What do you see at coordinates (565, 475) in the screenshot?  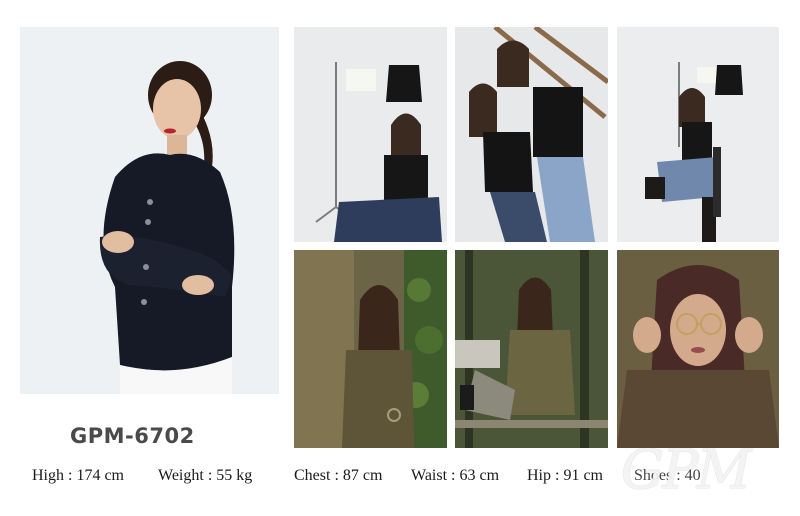 I see `hip-measurement: Hip : 91 cm` at bounding box center [565, 475].